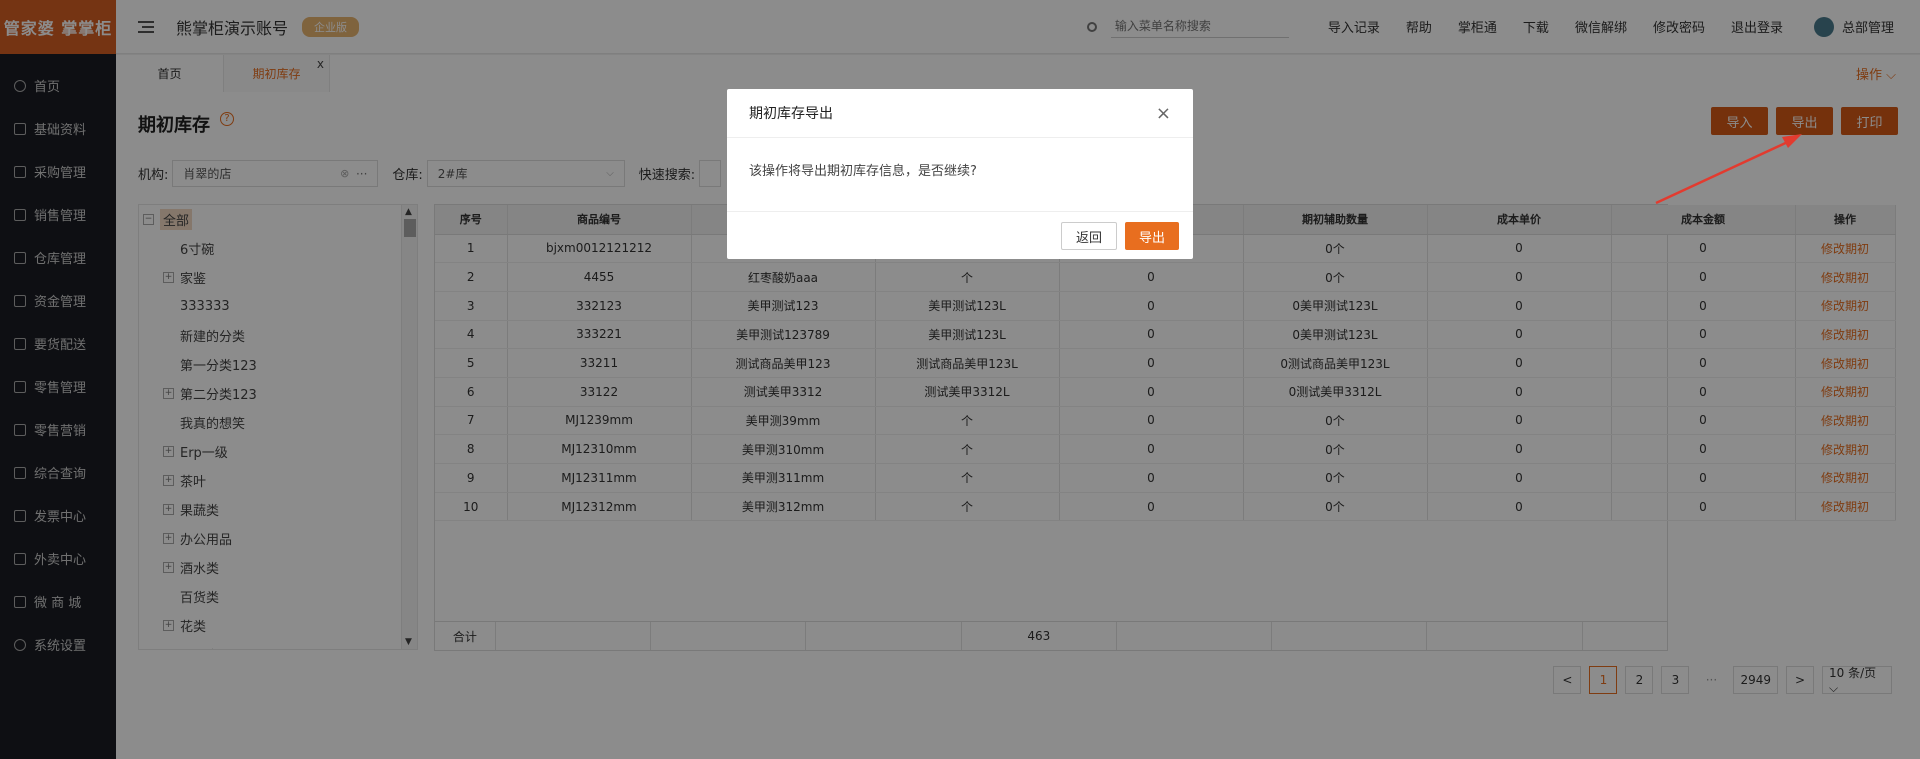  I want to click on dialog-title: 期初库存导出, so click(791, 114).